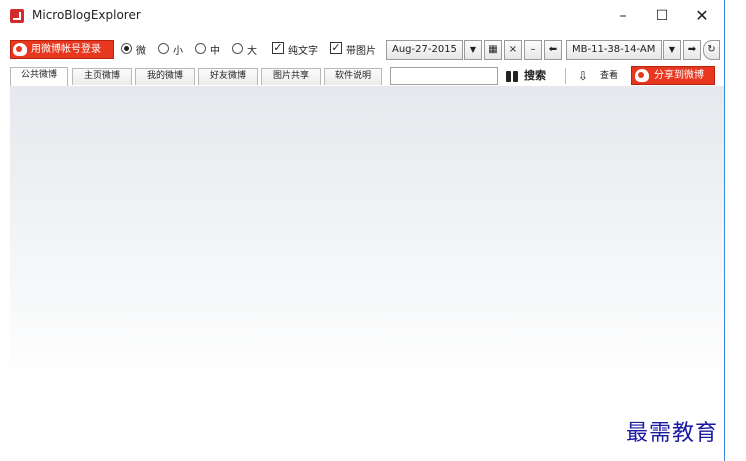 This screenshot has width=746, height=461. Describe the element at coordinates (672, 50) in the screenshot. I see `time-dropdown-arrow-icon: ▼` at that location.